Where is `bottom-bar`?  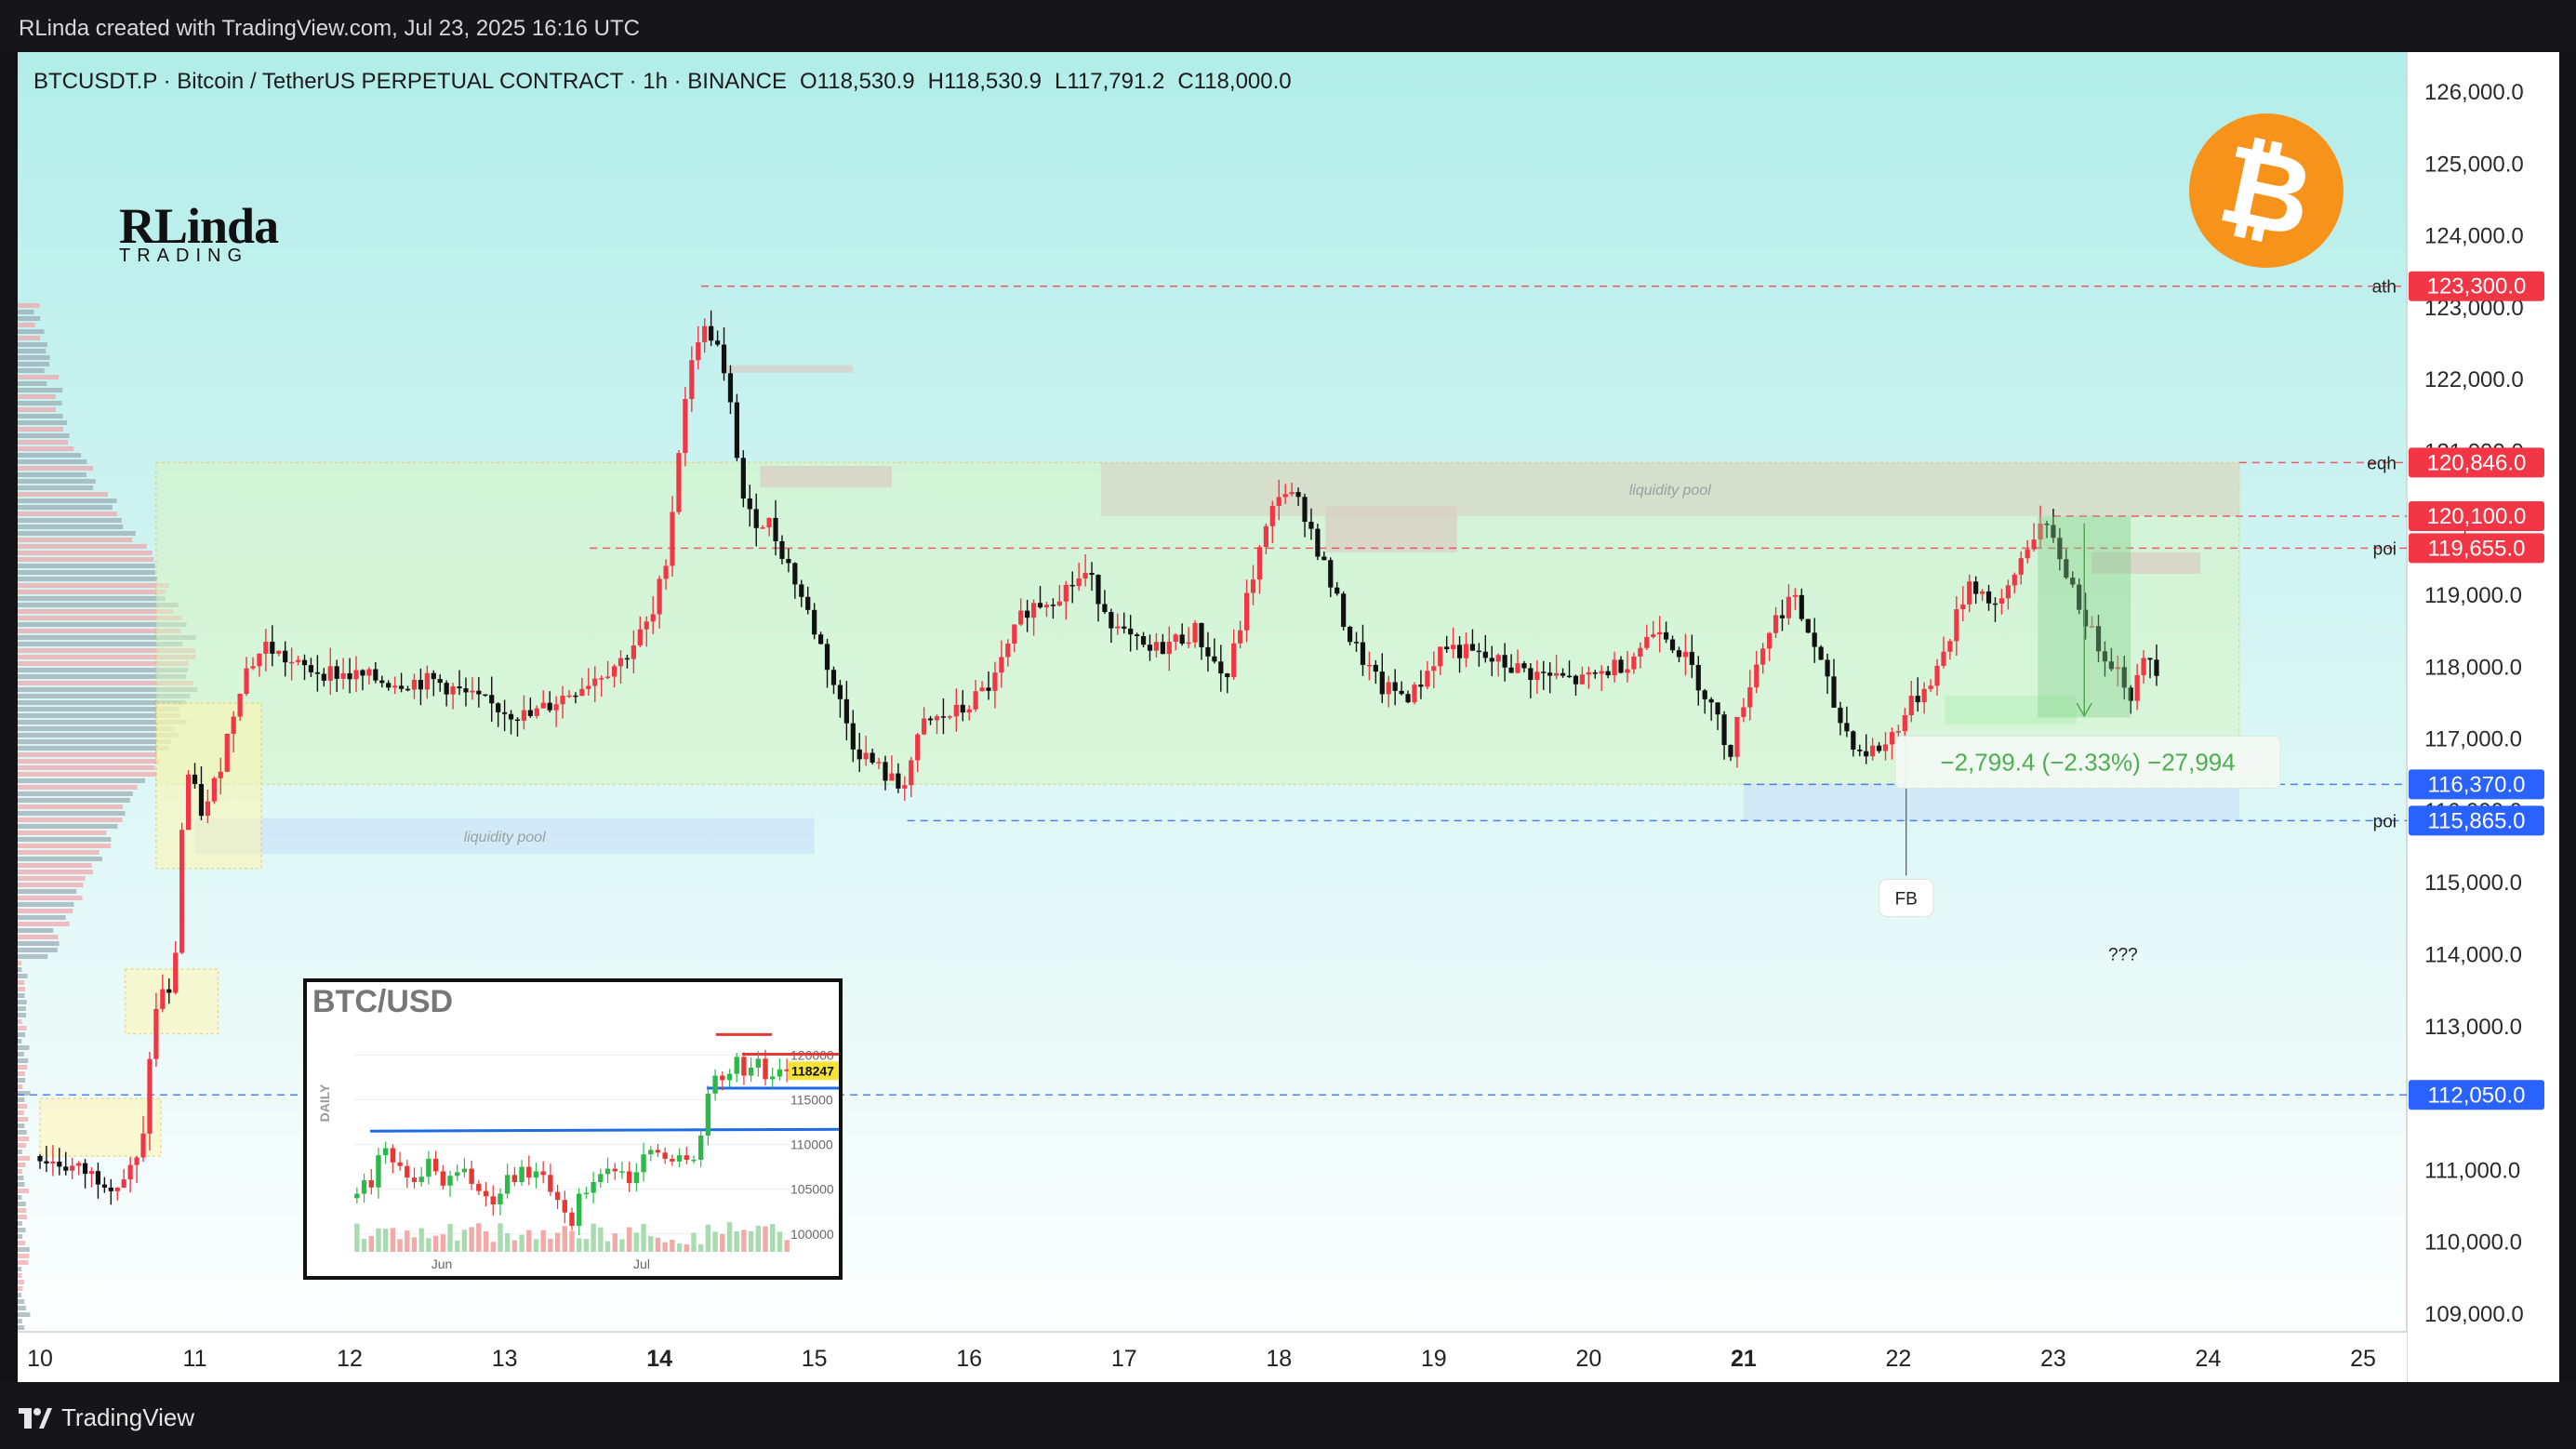 bottom-bar is located at coordinates (1288, 1415).